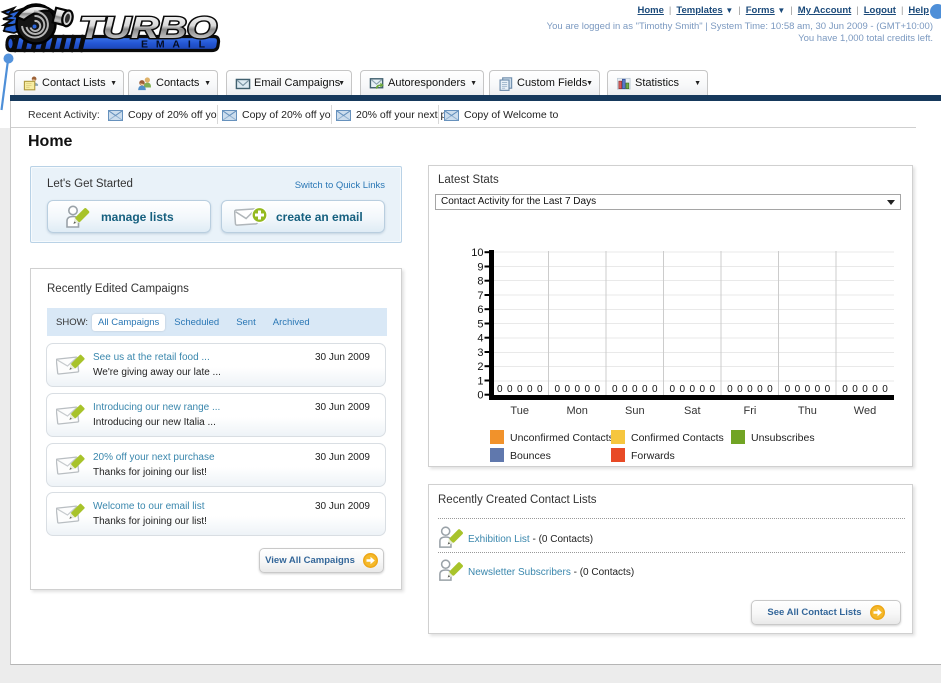 The width and height of the screenshot is (941, 683). I want to click on svg-text: Thu, so click(807, 411).